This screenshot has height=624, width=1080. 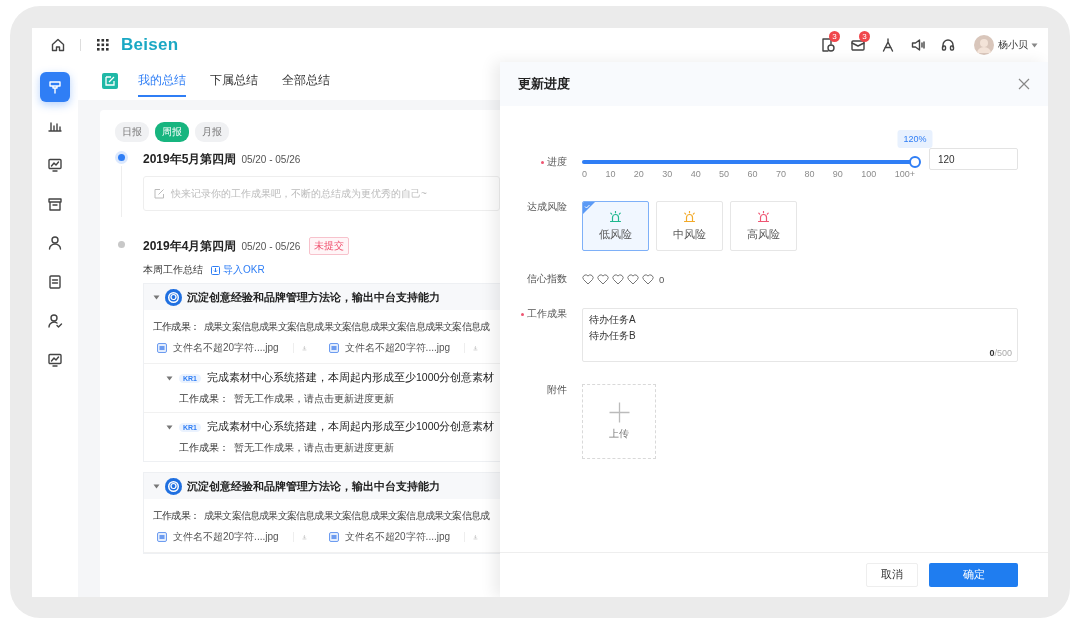 I want to click on heart-rating: 0, so click(x=623, y=279).